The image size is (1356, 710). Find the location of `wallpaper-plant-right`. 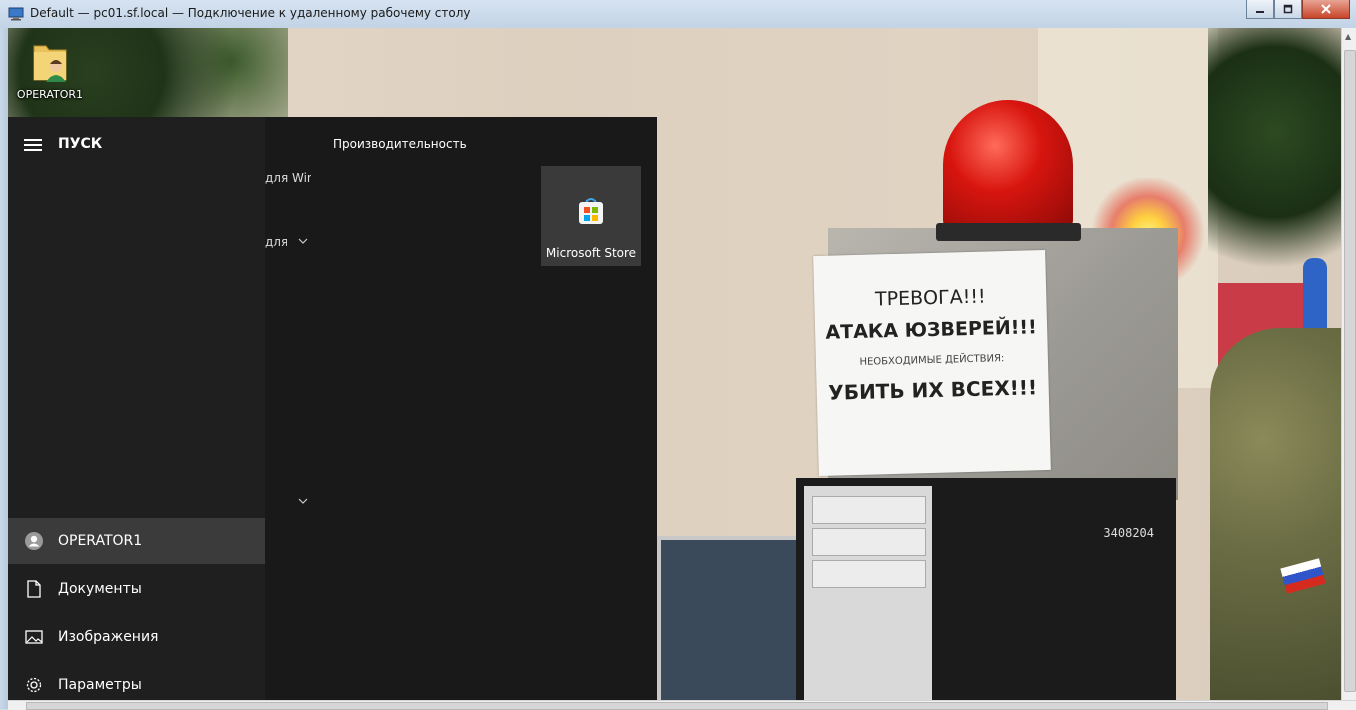

wallpaper-plant-right is located at coordinates (1274, 158).